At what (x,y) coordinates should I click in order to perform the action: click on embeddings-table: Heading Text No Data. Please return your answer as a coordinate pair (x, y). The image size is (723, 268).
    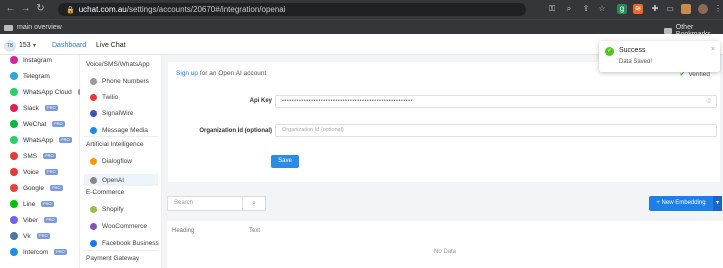
    Looking at the image, I should click on (445, 244).